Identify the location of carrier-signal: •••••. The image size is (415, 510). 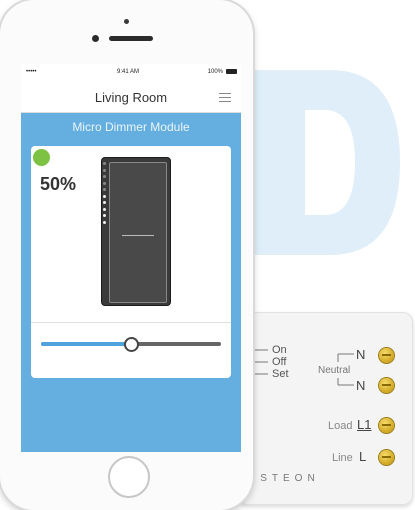
(31, 72).